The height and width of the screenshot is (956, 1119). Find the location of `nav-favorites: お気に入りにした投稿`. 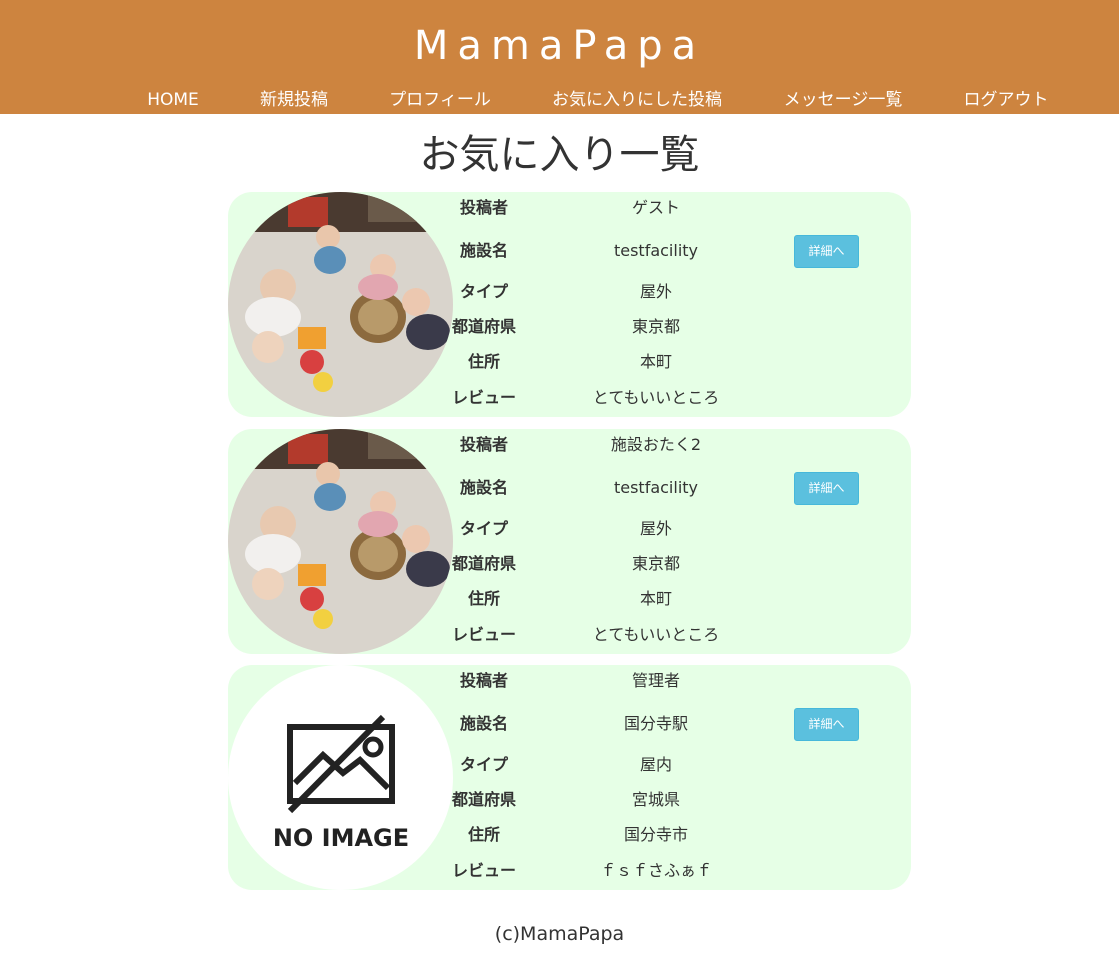

nav-favorites: お気に入りにした投稿 is located at coordinates (637, 100).